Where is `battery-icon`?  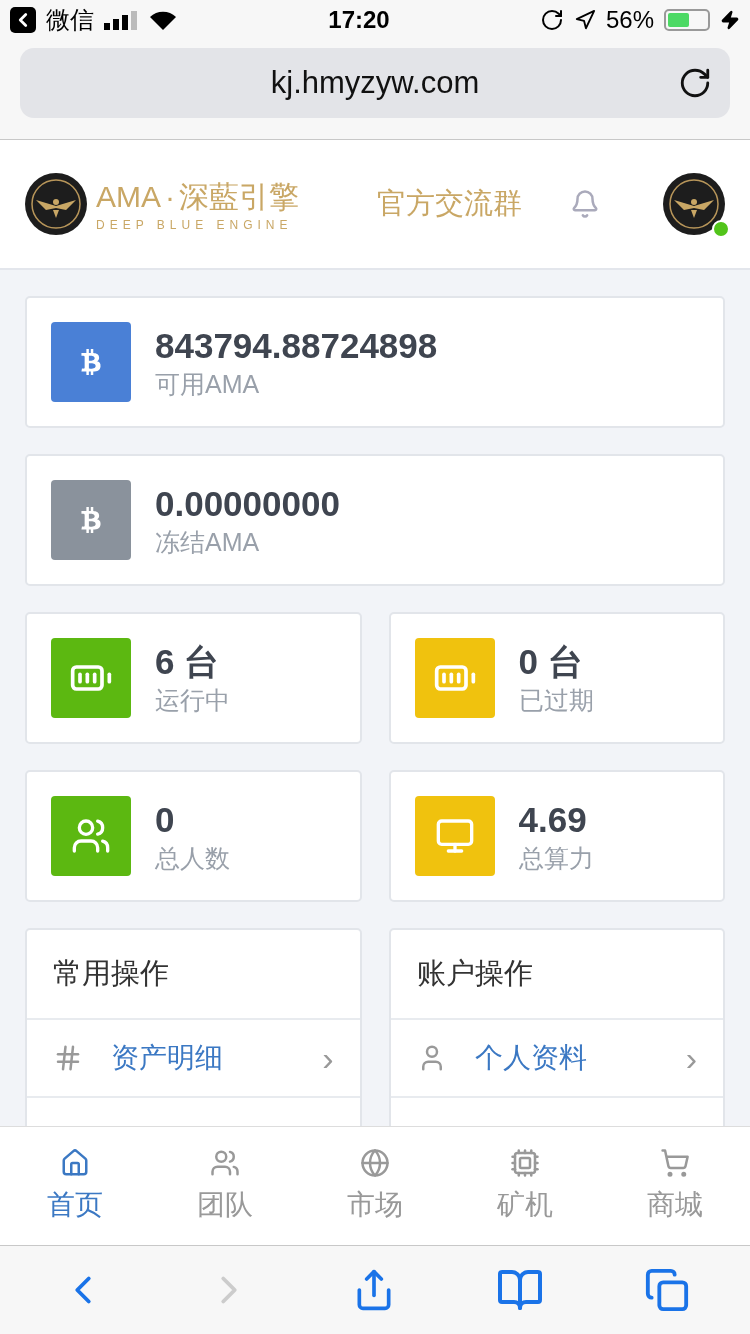
battery-icon is located at coordinates (687, 20).